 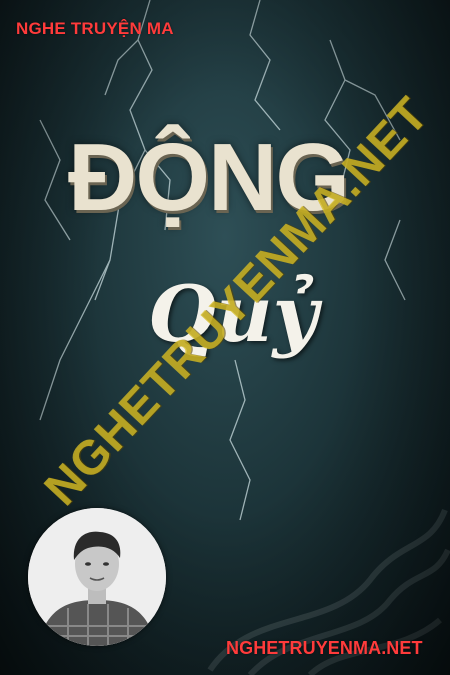 What do you see at coordinates (324, 648) in the screenshot?
I see `site-name-bottom: NGHETRUYENMA.NET` at bounding box center [324, 648].